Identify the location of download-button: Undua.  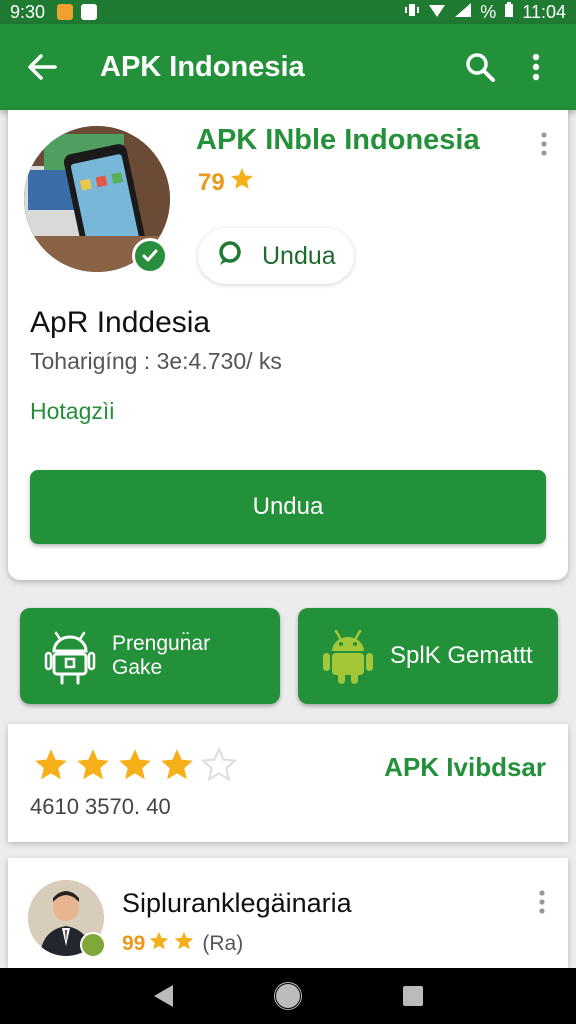
(288, 507).